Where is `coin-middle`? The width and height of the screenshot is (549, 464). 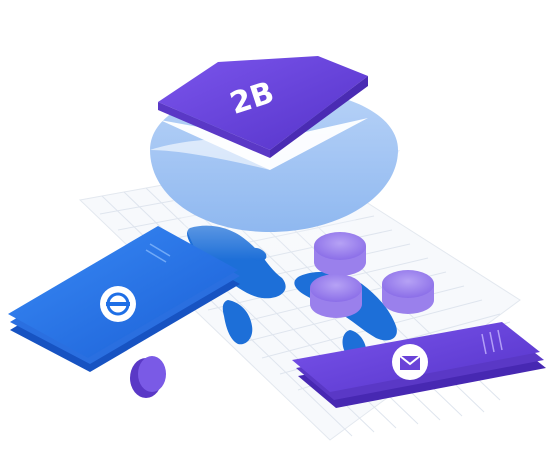
coin-middle is located at coordinates (336, 296).